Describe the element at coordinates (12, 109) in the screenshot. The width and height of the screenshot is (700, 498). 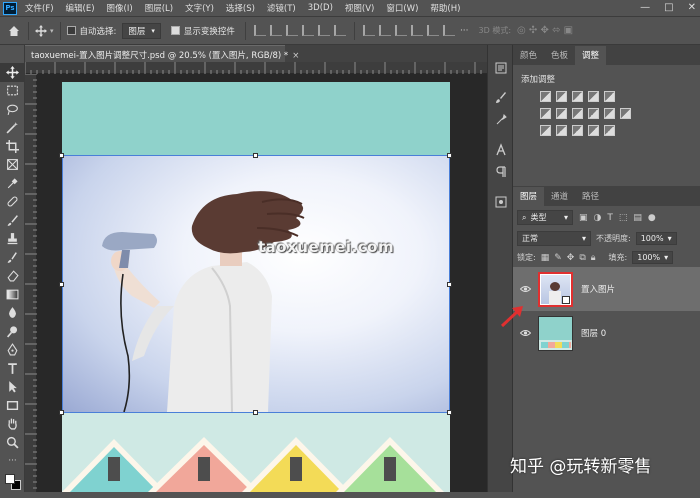
I see `lasso-tool-icon` at that location.